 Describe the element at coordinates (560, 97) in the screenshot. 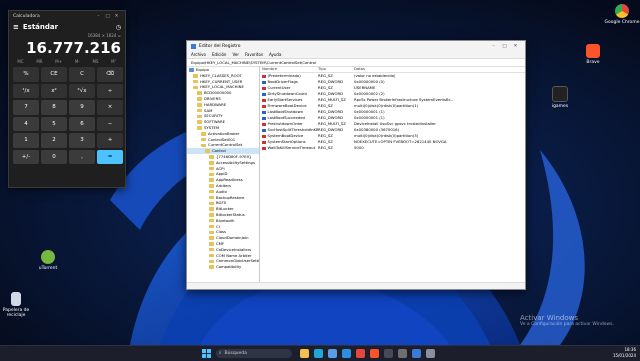

I see `desktop-icon-igames: igames` at that location.